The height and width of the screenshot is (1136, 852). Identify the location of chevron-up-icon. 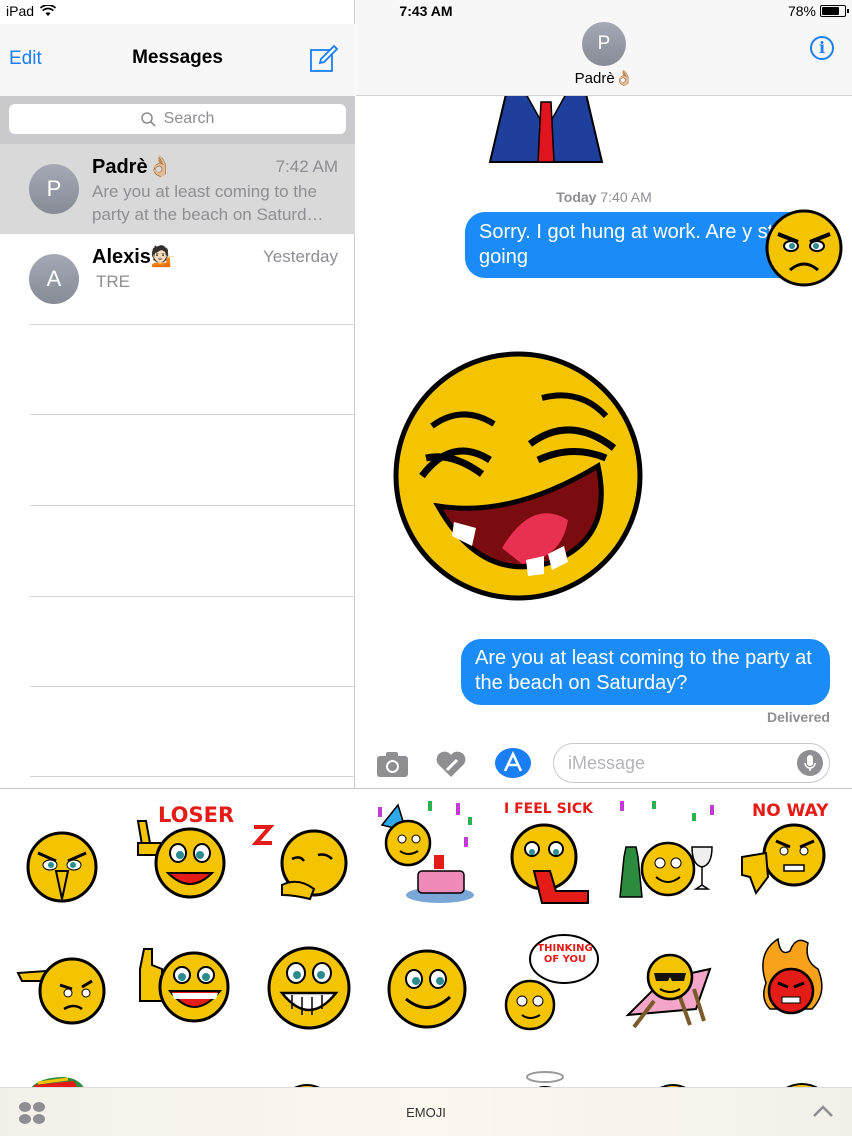
(823, 1111).